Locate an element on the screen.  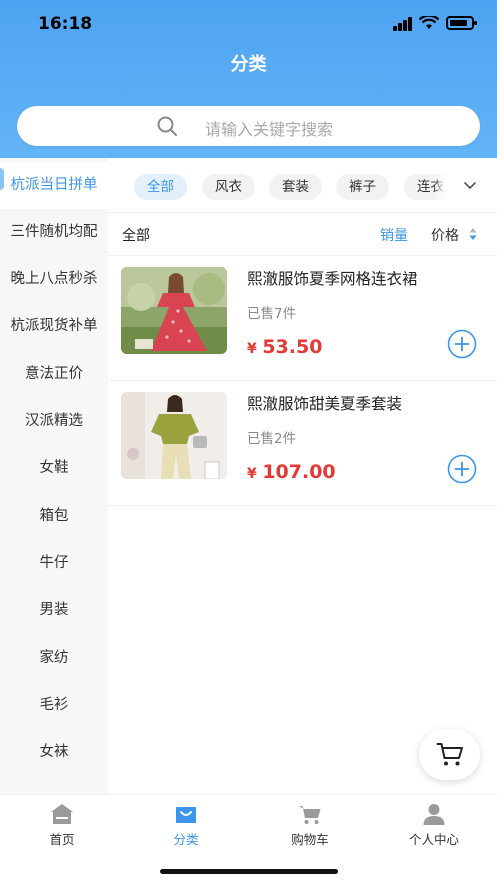
sidebar-item: 汉派精选 is located at coordinates (54, 421).